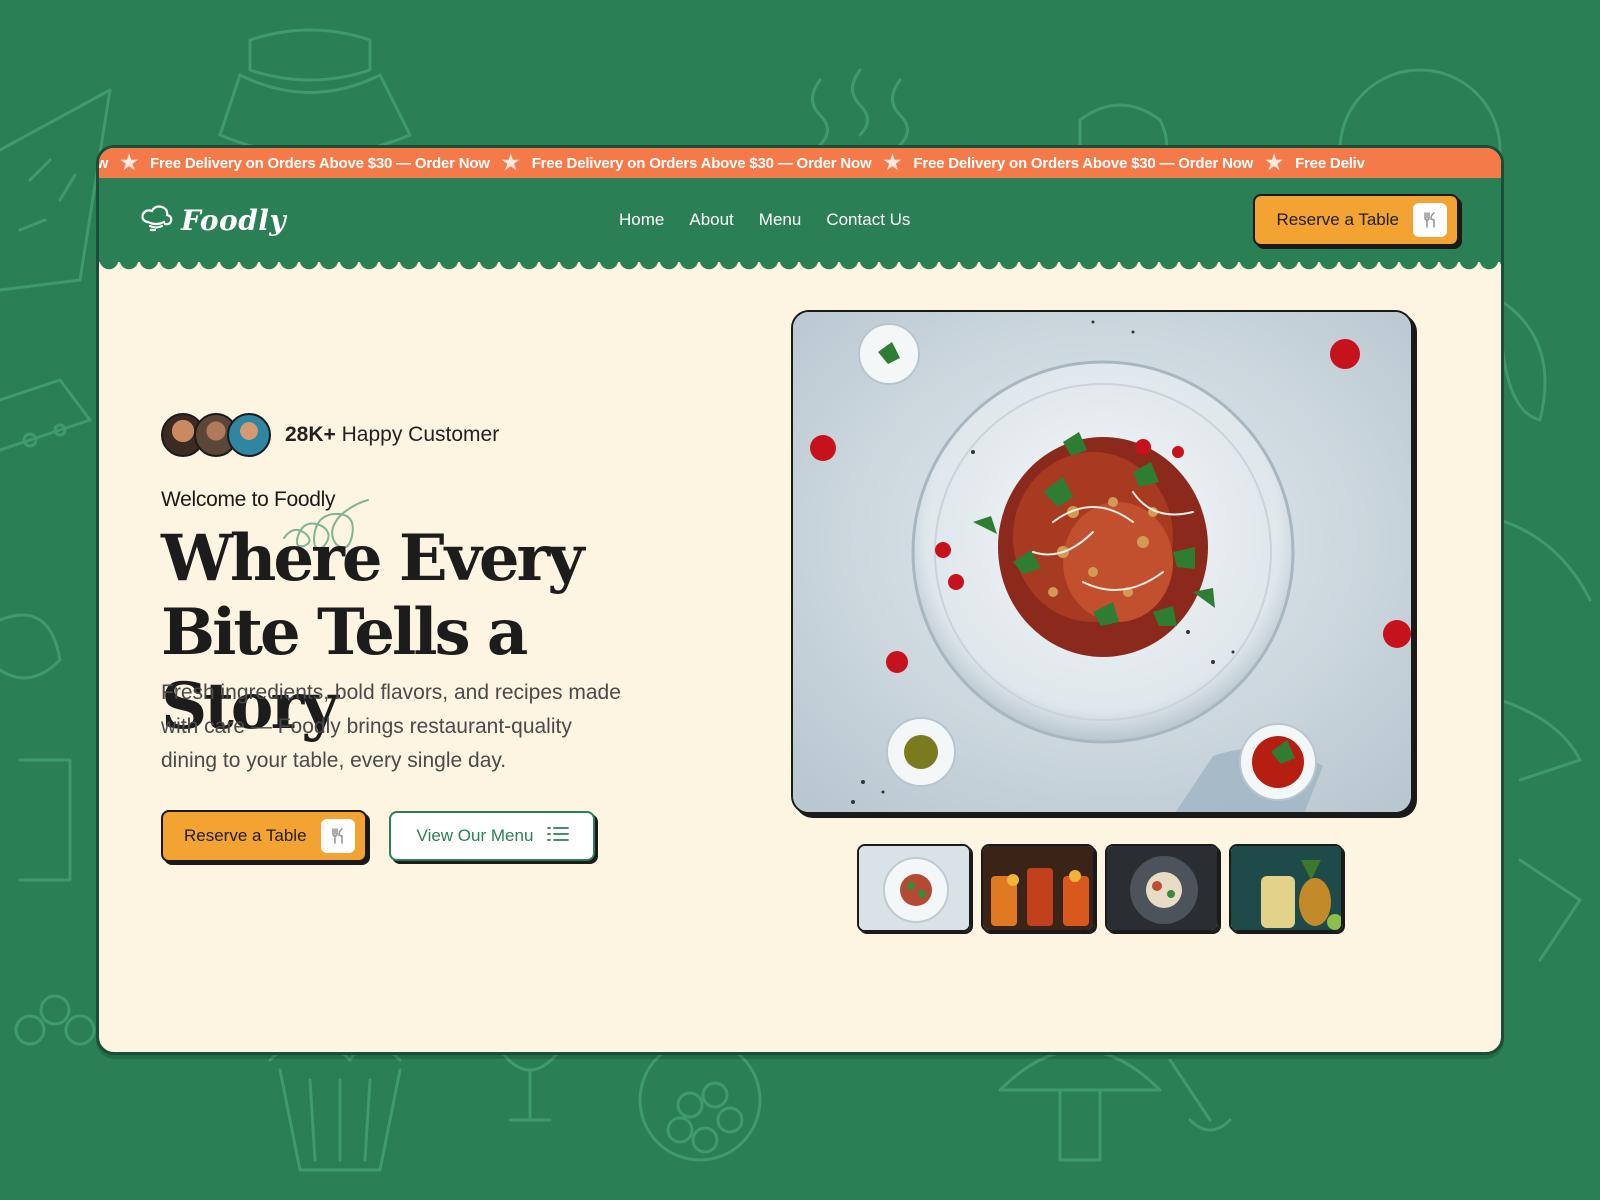 The image size is (1600, 1200). I want to click on brand-name: Foodly, so click(234, 220).